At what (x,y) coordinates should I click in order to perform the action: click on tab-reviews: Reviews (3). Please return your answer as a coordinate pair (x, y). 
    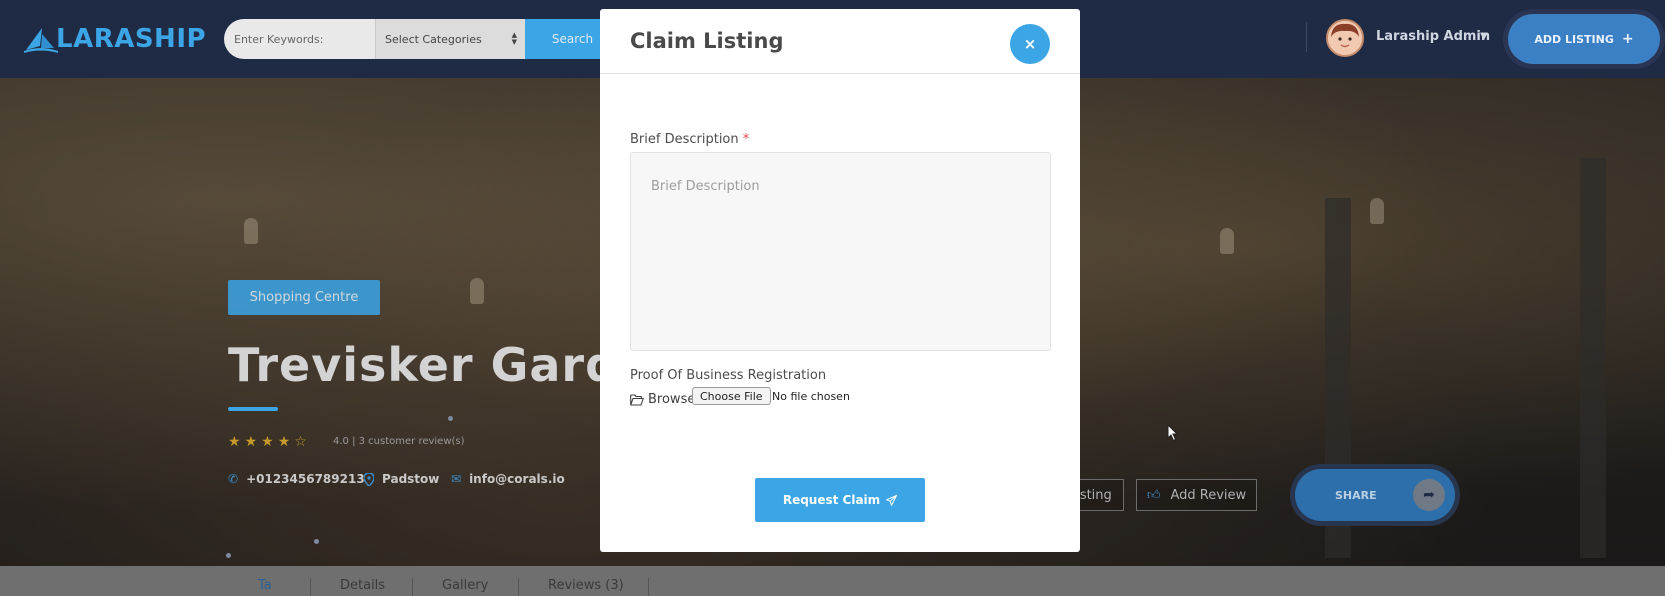
    Looking at the image, I should click on (586, 585).